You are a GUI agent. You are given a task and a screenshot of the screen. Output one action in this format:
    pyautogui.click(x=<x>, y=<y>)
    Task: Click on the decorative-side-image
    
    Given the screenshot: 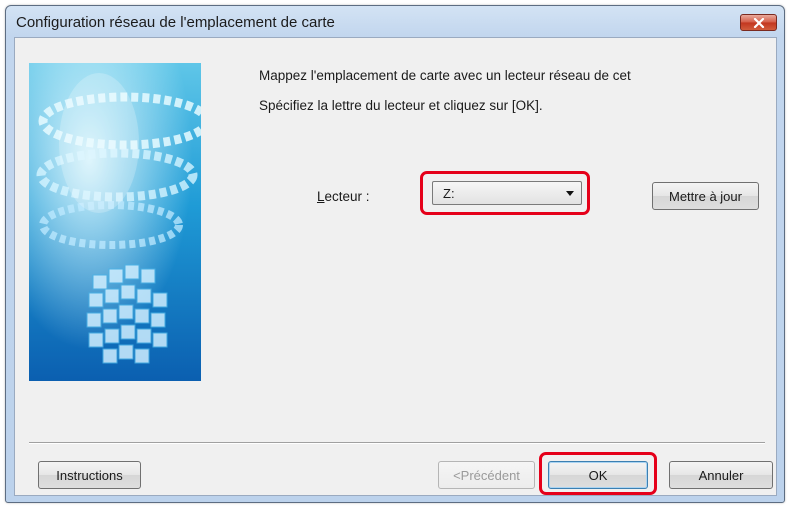 What is the action you would take?
    pyautogui.click(x=115, y=222)
    